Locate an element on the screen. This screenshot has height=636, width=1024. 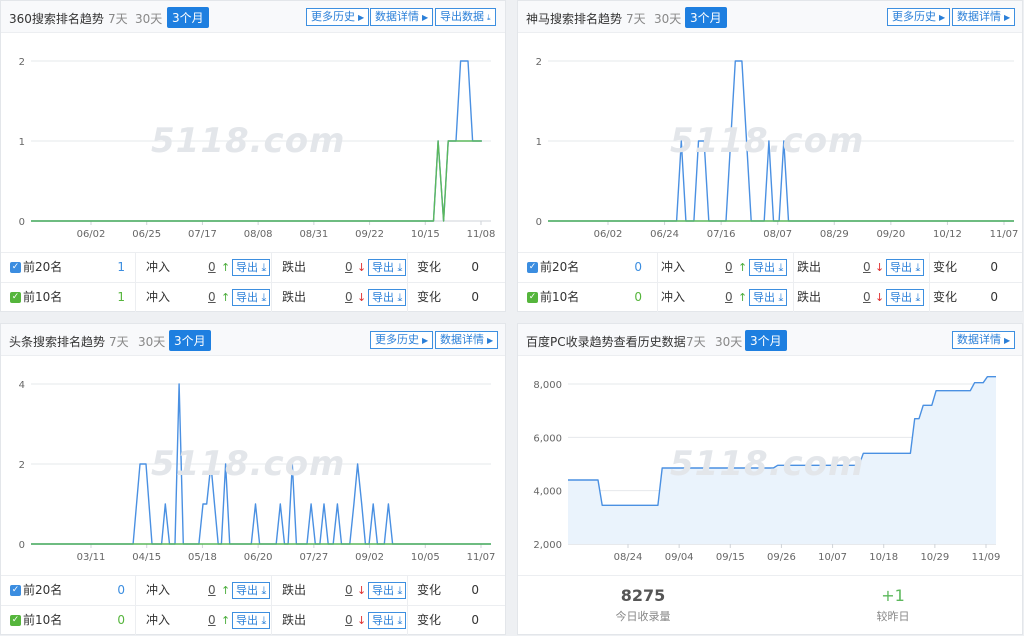
x-tick-label: 08/29 is located at coordinates (834, 234).